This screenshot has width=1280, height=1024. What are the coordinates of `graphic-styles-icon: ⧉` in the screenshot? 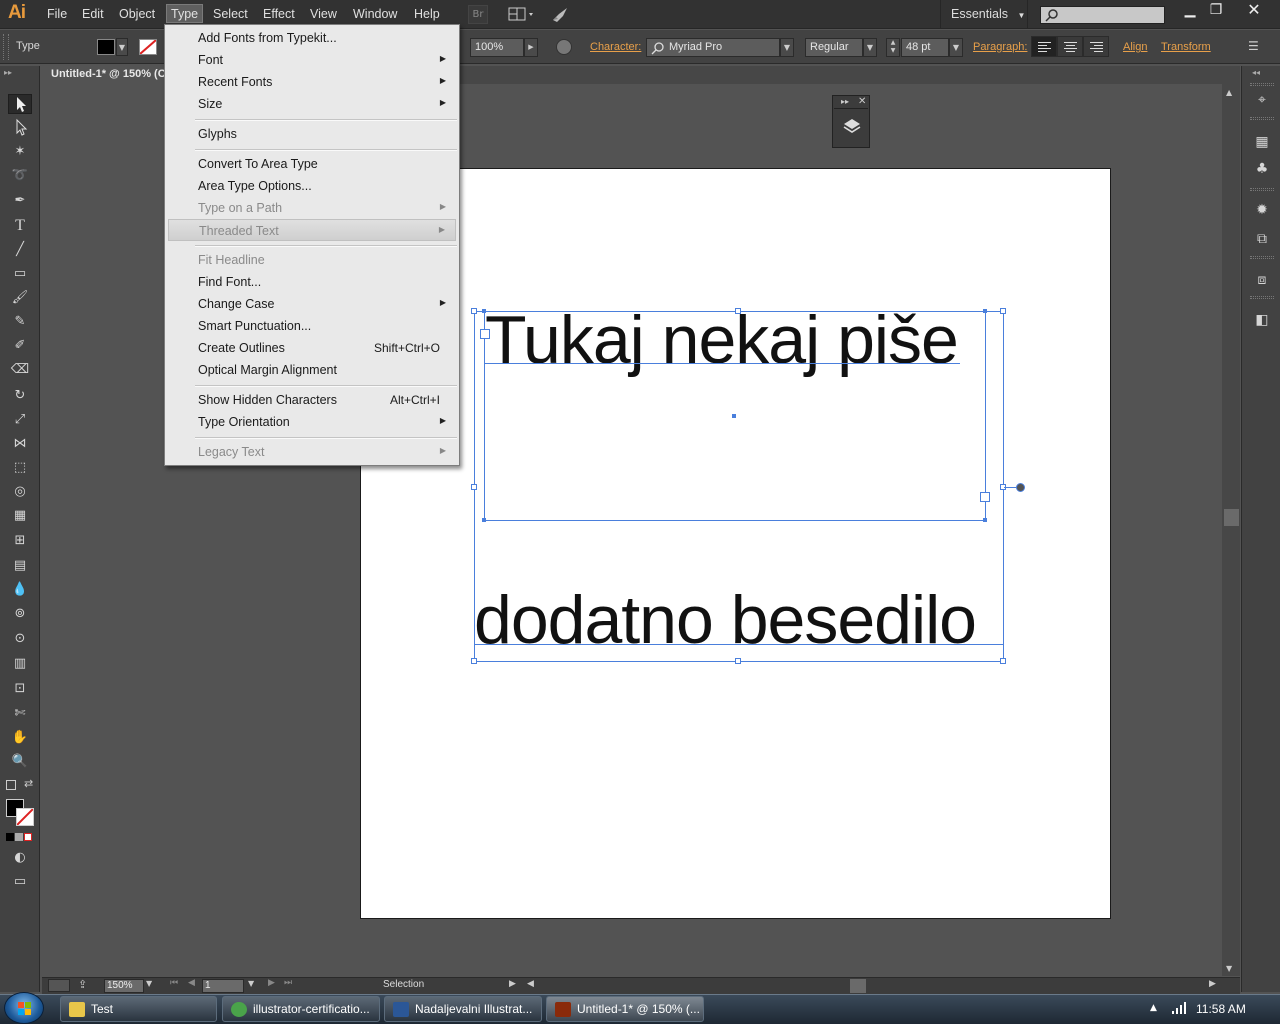 It's located at (1262, 239).